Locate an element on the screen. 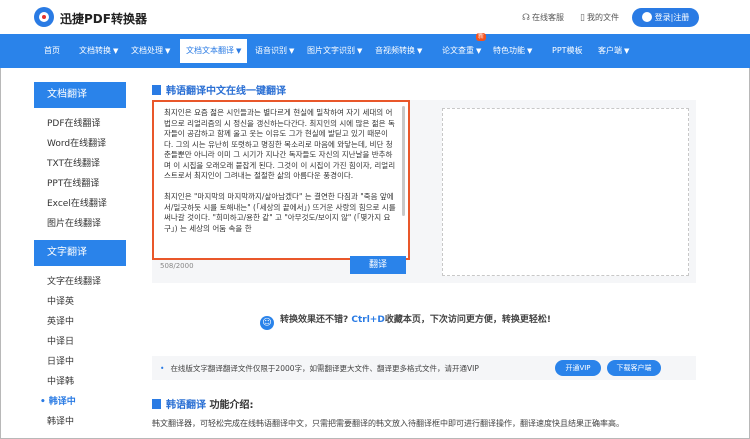  online-service-label: 在线客服 is located at coordinates (548, 17).